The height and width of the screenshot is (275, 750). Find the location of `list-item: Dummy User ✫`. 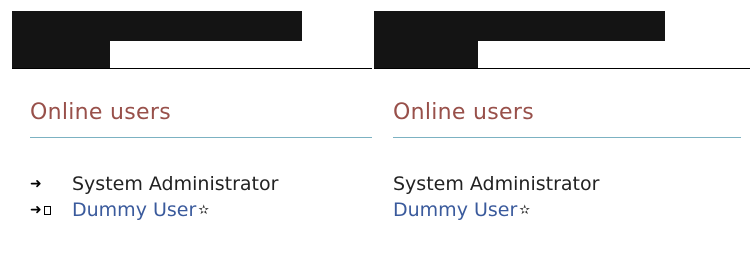

list-item: Dummy User ✫ is located at coordinates (496, 210).